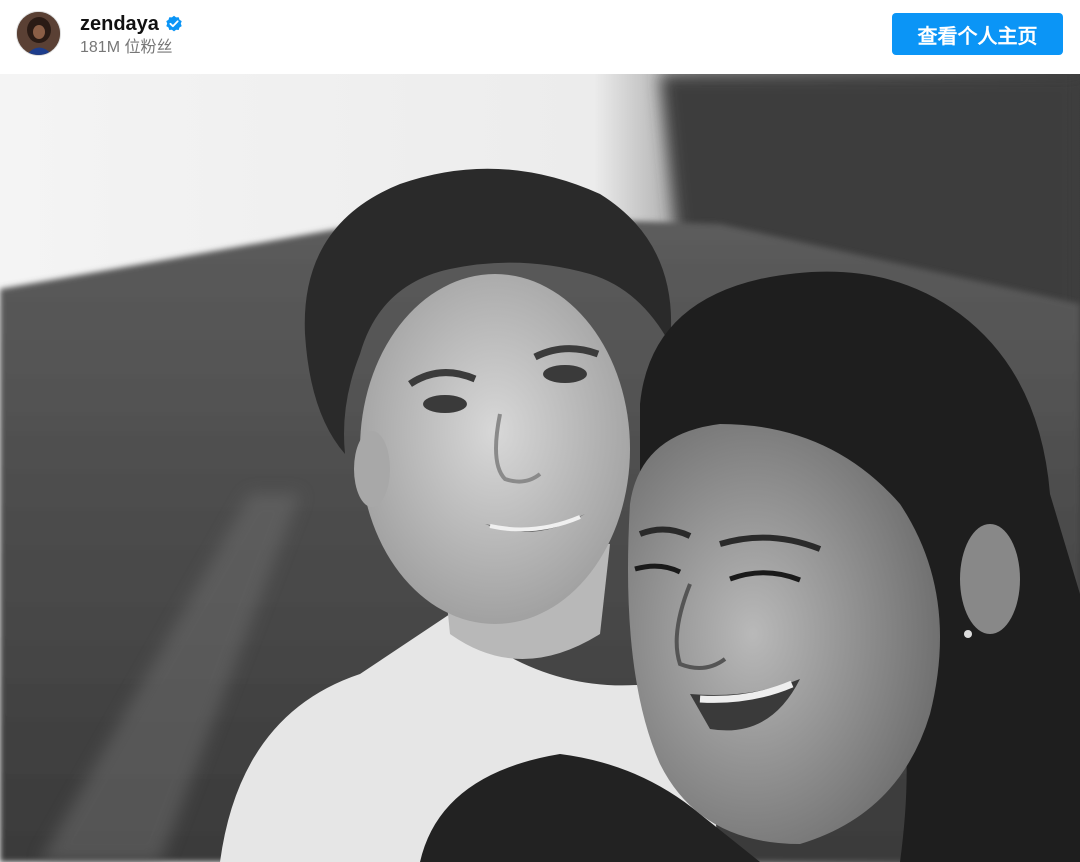 This screenshot has height=862, width=1080. Describe the element at coordinates (174, 24) in the screenshot. I see `verified-badge-icon` at that location.